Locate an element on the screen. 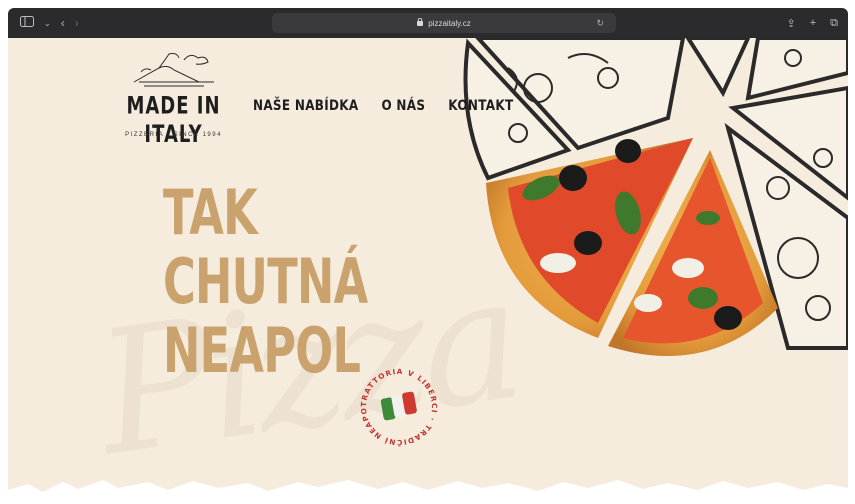  browser-nav-controls: ⌄ ‹ › is located at coordinates (43, 23).